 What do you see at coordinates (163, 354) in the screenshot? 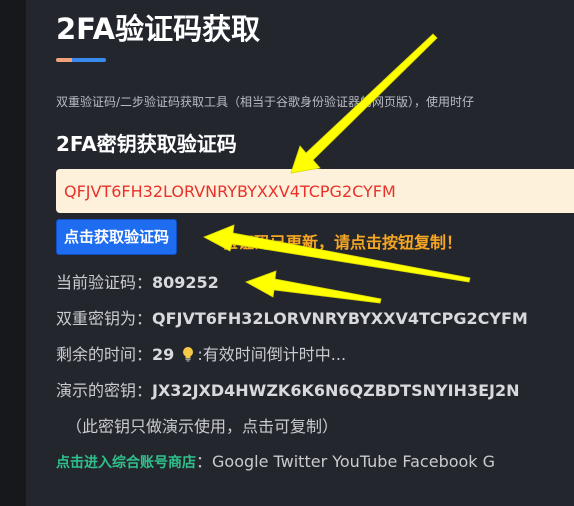
I see `remaining-value: 29` at bounding box center [163, 354].